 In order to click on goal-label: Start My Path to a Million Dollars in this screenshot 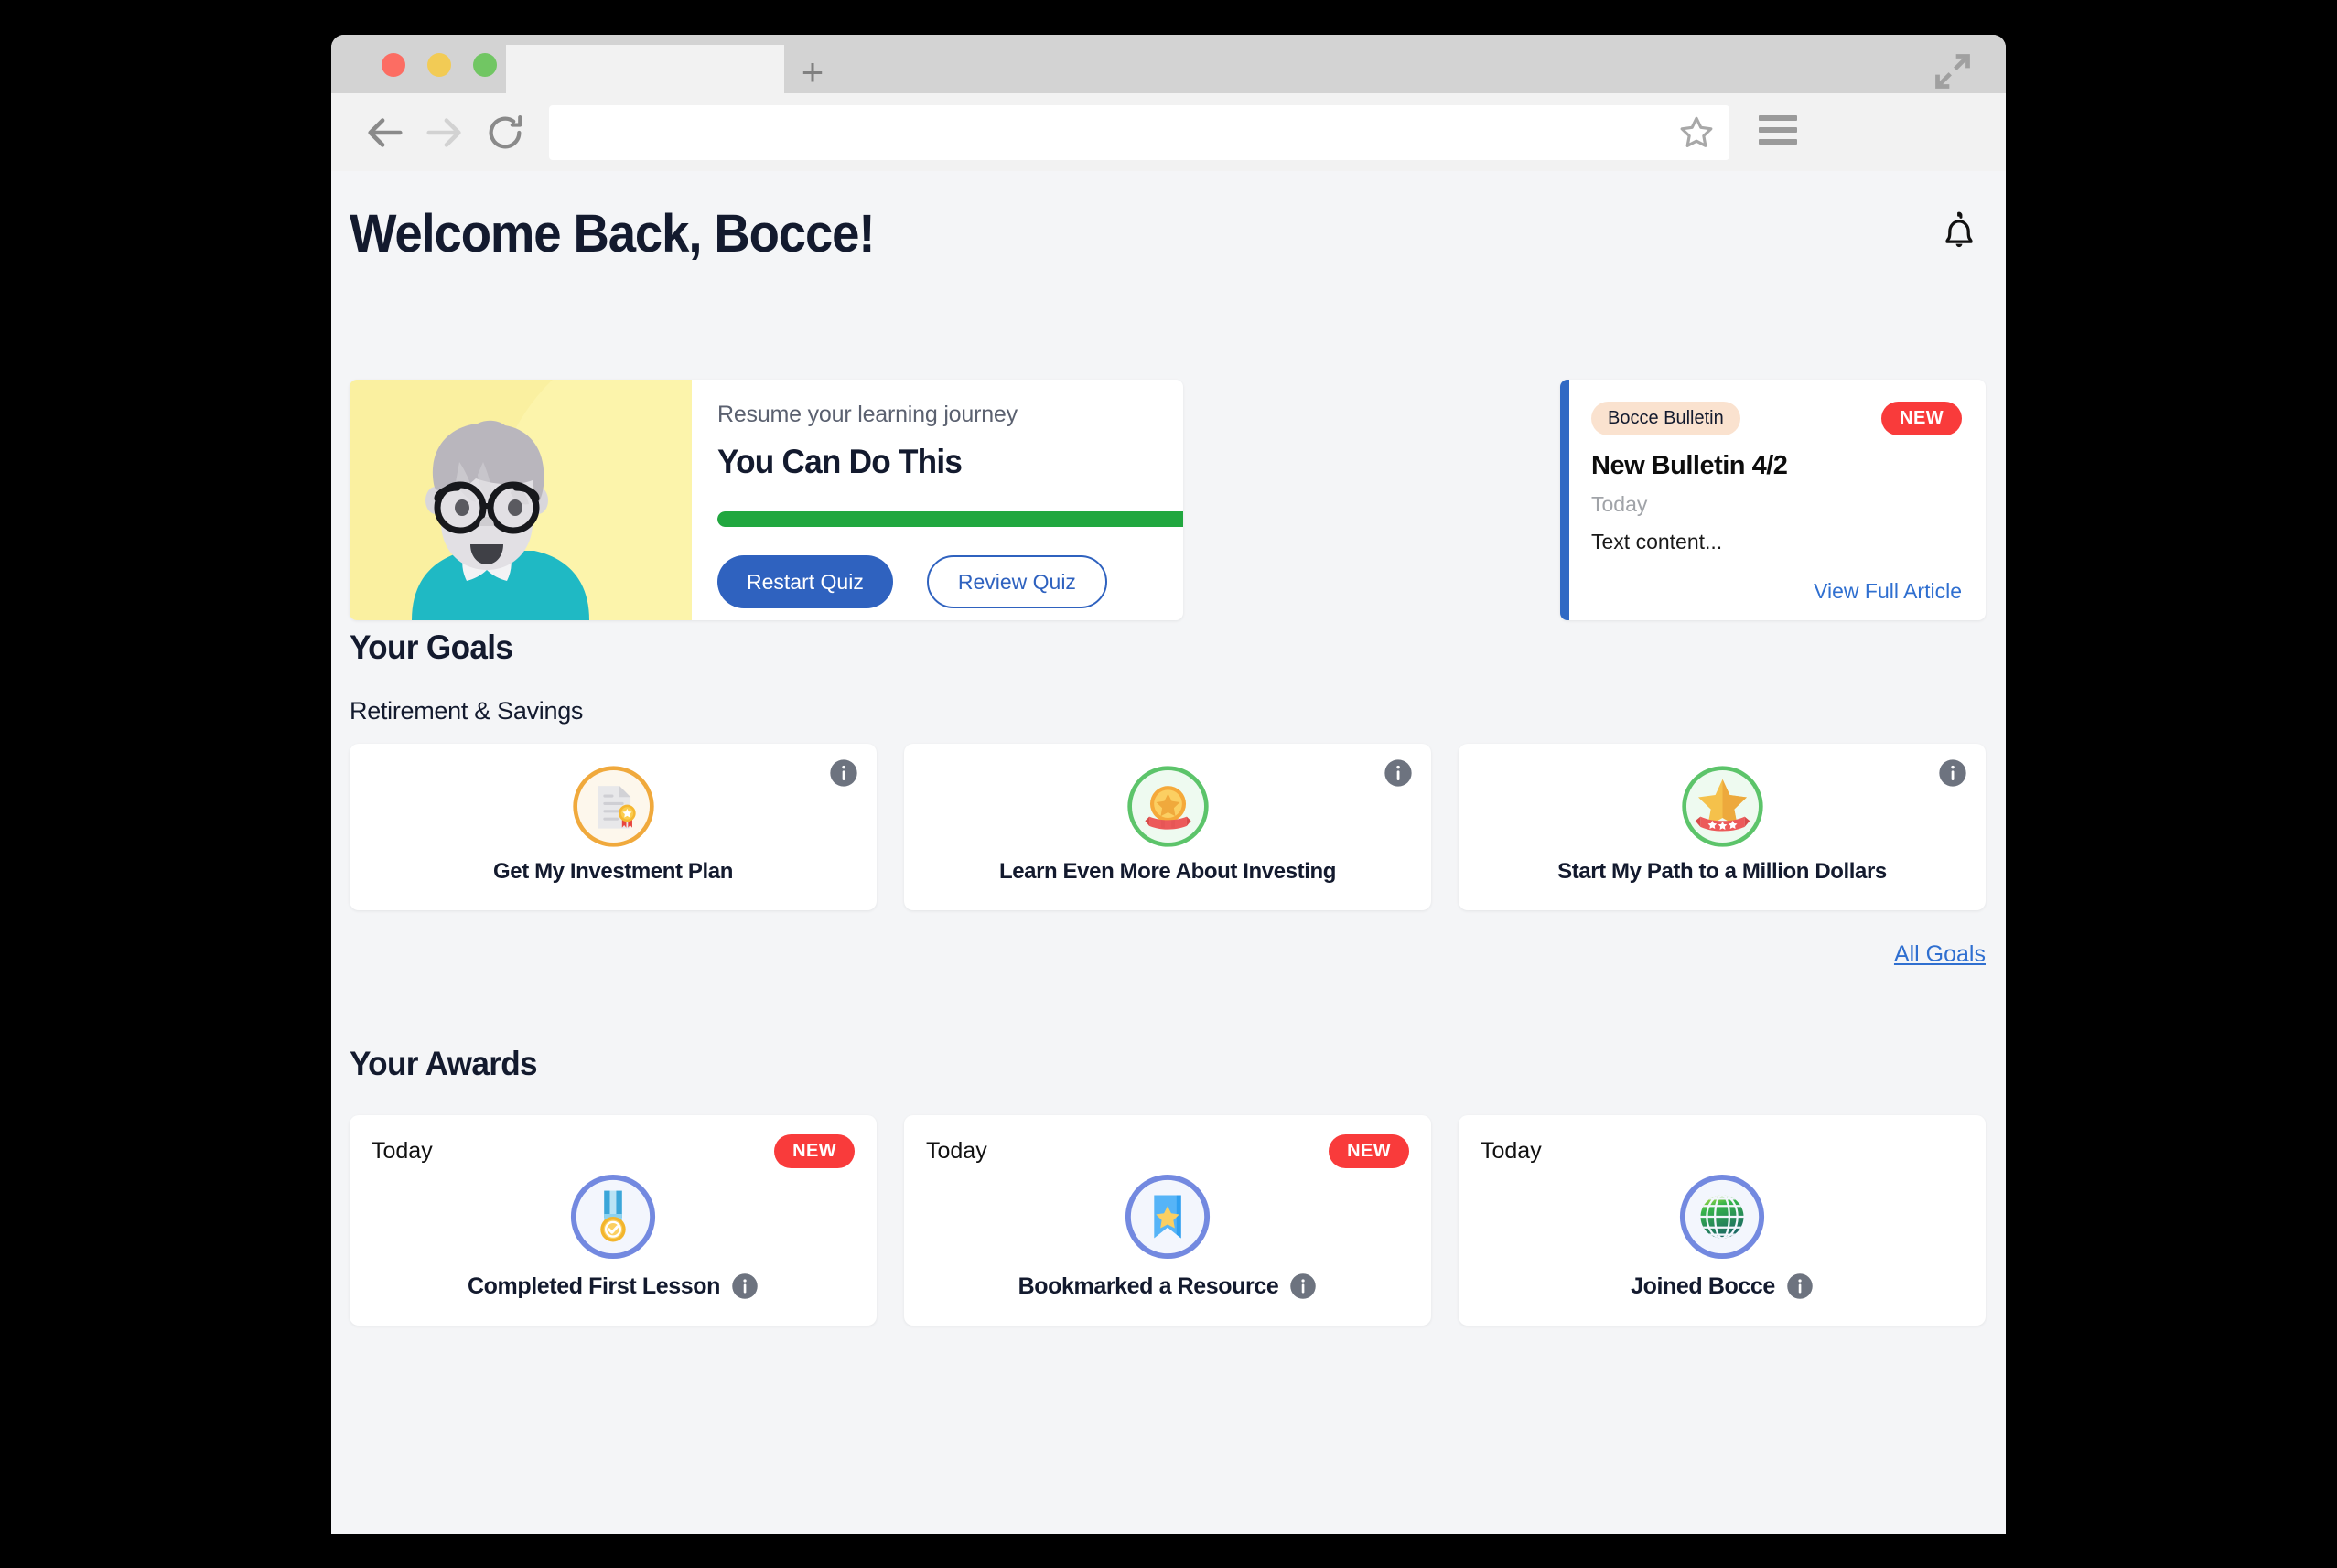, I will do `click(1722, 871)`.